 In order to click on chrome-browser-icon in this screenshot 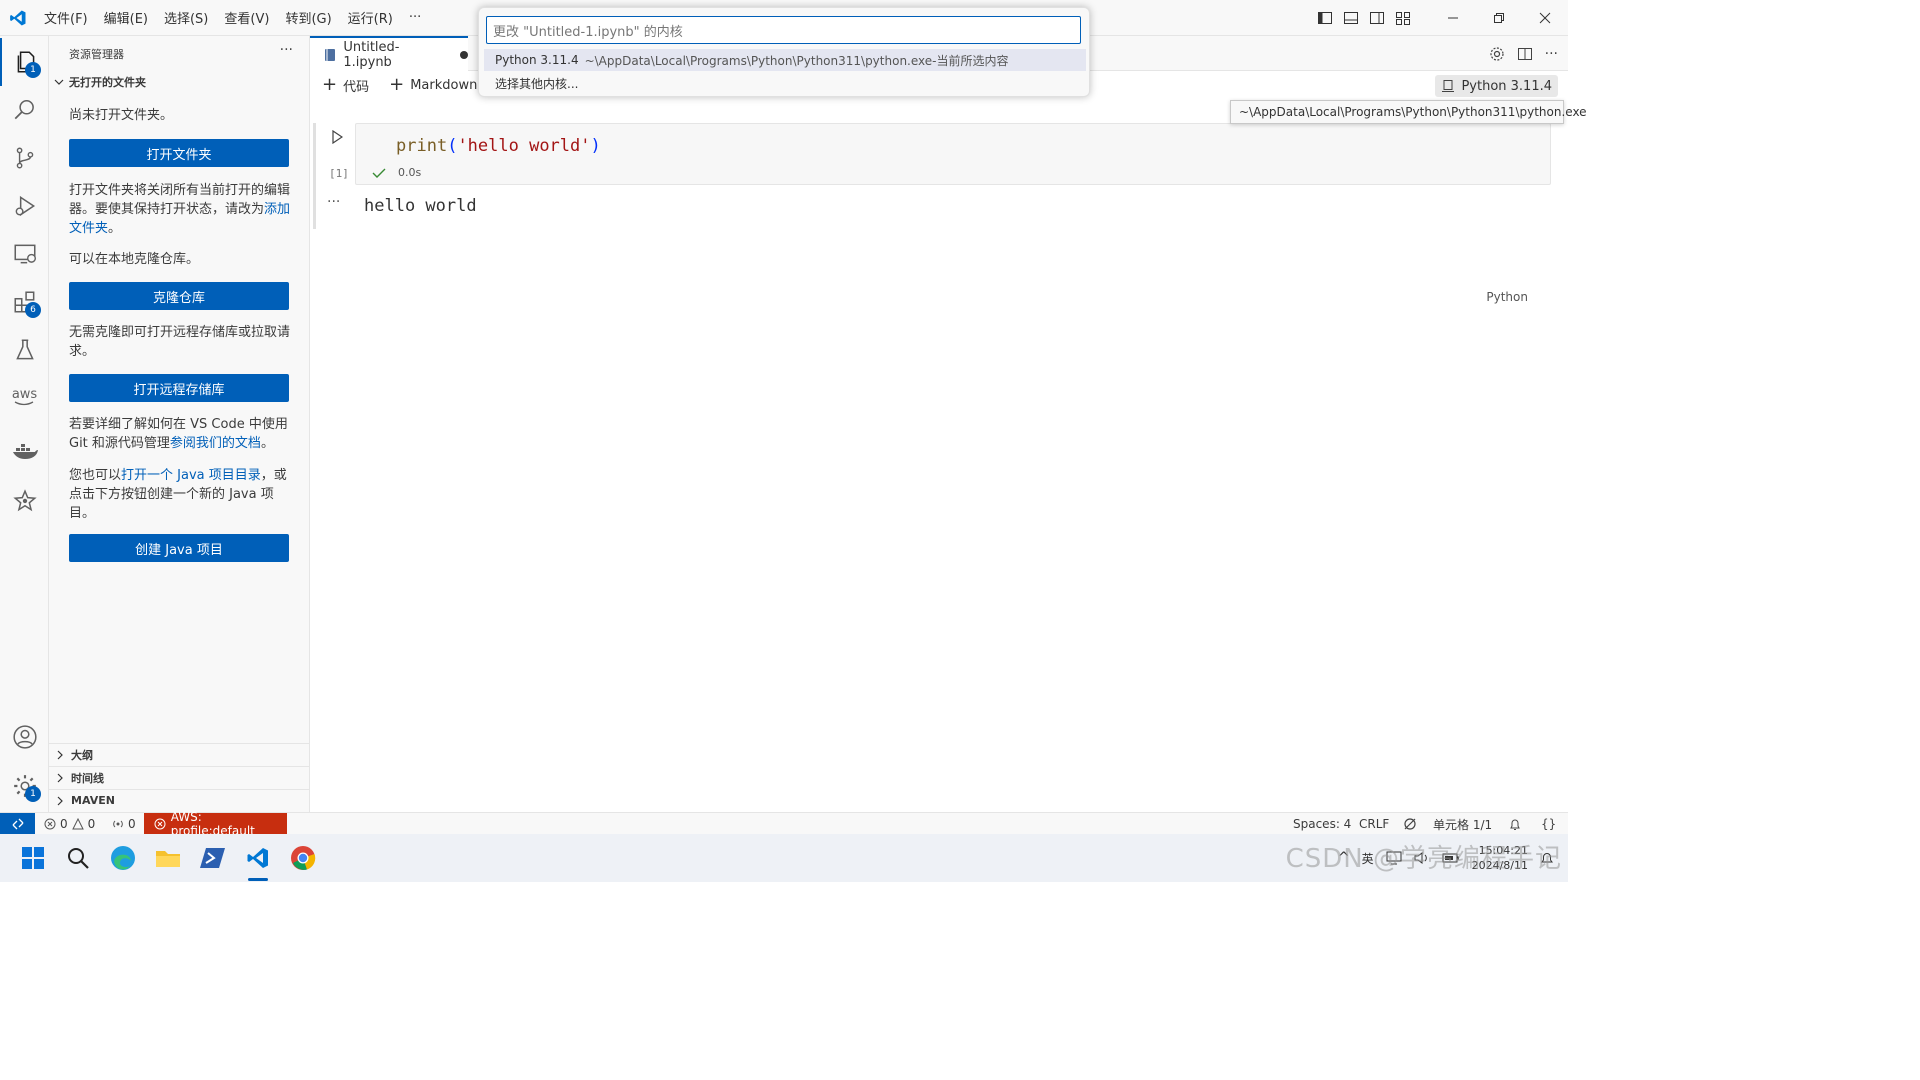, I will do `click(303, 858)`.